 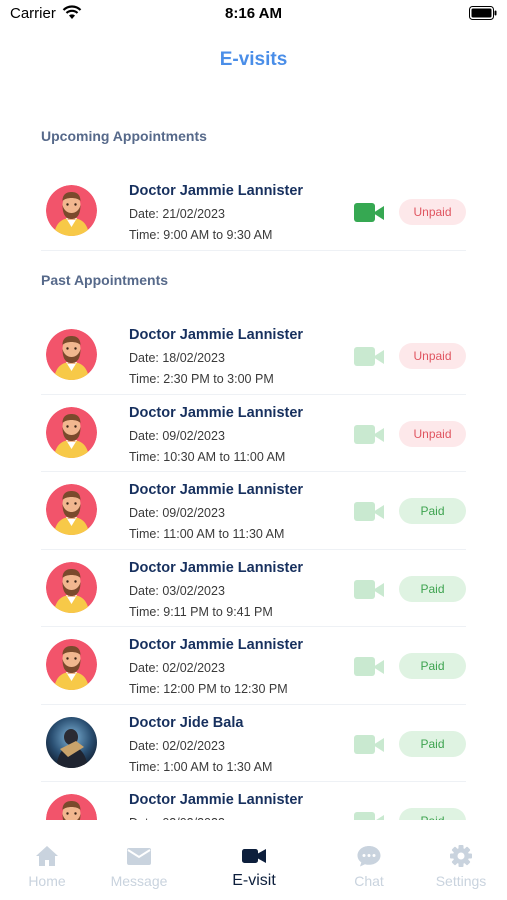 What do you see at coordinates (124, 136) in the screenshot?
I see `upcoming-section-title: Upcoming Appointments` at bounding box center [124, 136].